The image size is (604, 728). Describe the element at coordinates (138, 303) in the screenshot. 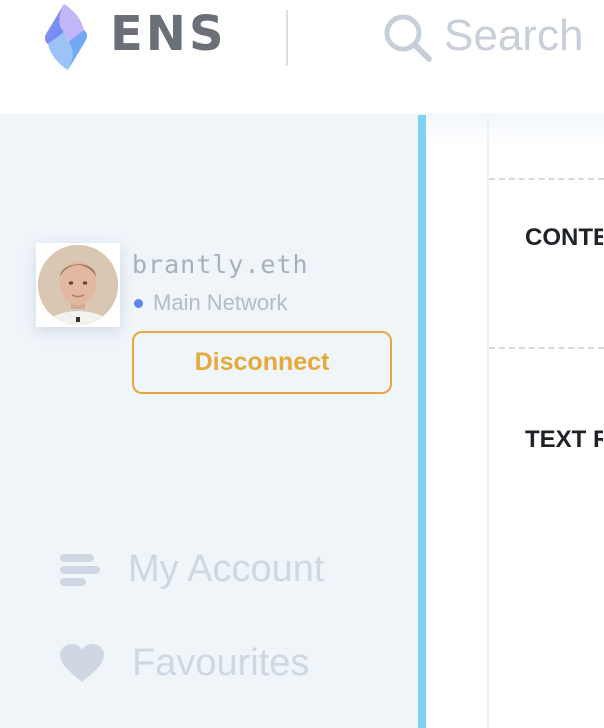

I see `network-dot-icon` at that location.